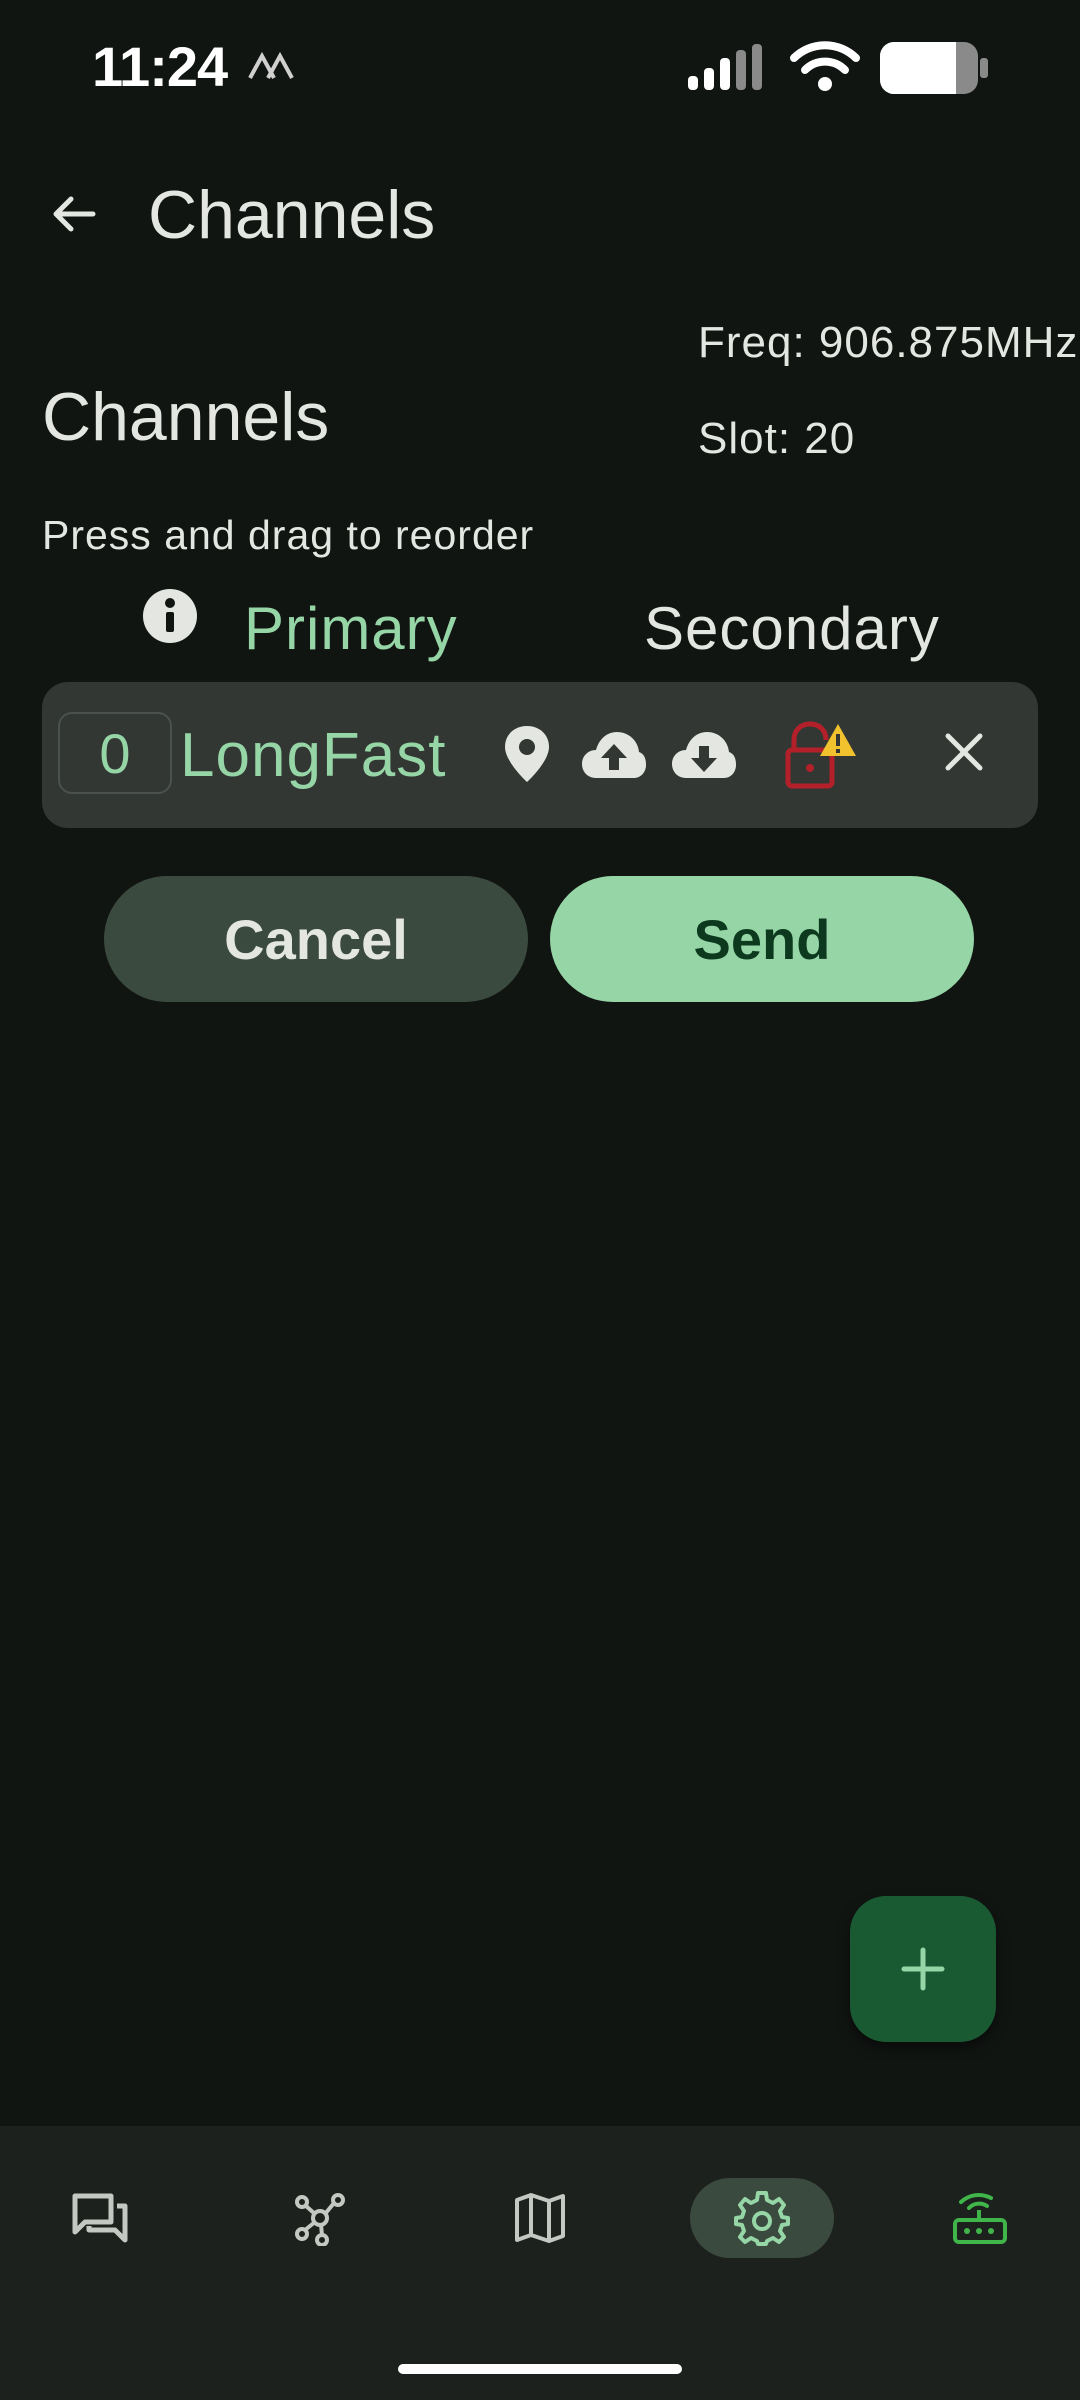  I want to click on map-icon, so click(540, 2218).